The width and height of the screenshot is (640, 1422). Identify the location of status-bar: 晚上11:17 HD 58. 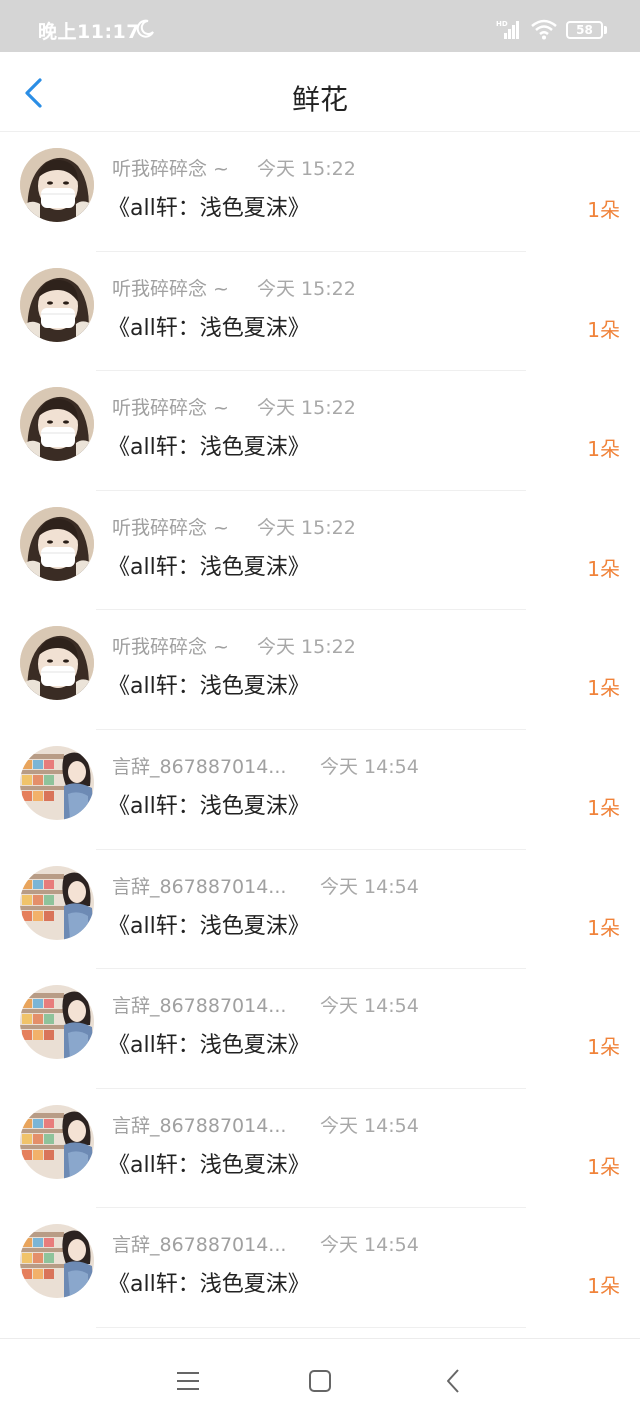
(320, 26).